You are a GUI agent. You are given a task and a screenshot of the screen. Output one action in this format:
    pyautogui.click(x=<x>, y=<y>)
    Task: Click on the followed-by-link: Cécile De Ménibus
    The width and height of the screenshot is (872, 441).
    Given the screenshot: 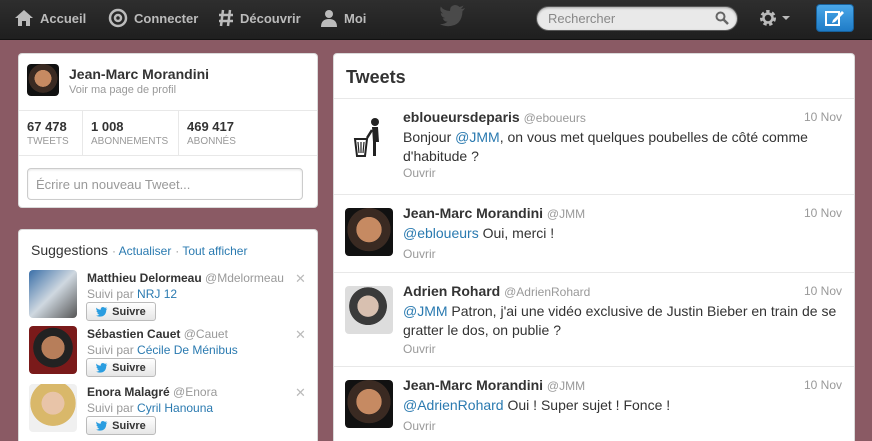 What is the action you would take?
    pyautogui.click(x=187, y=350)
    